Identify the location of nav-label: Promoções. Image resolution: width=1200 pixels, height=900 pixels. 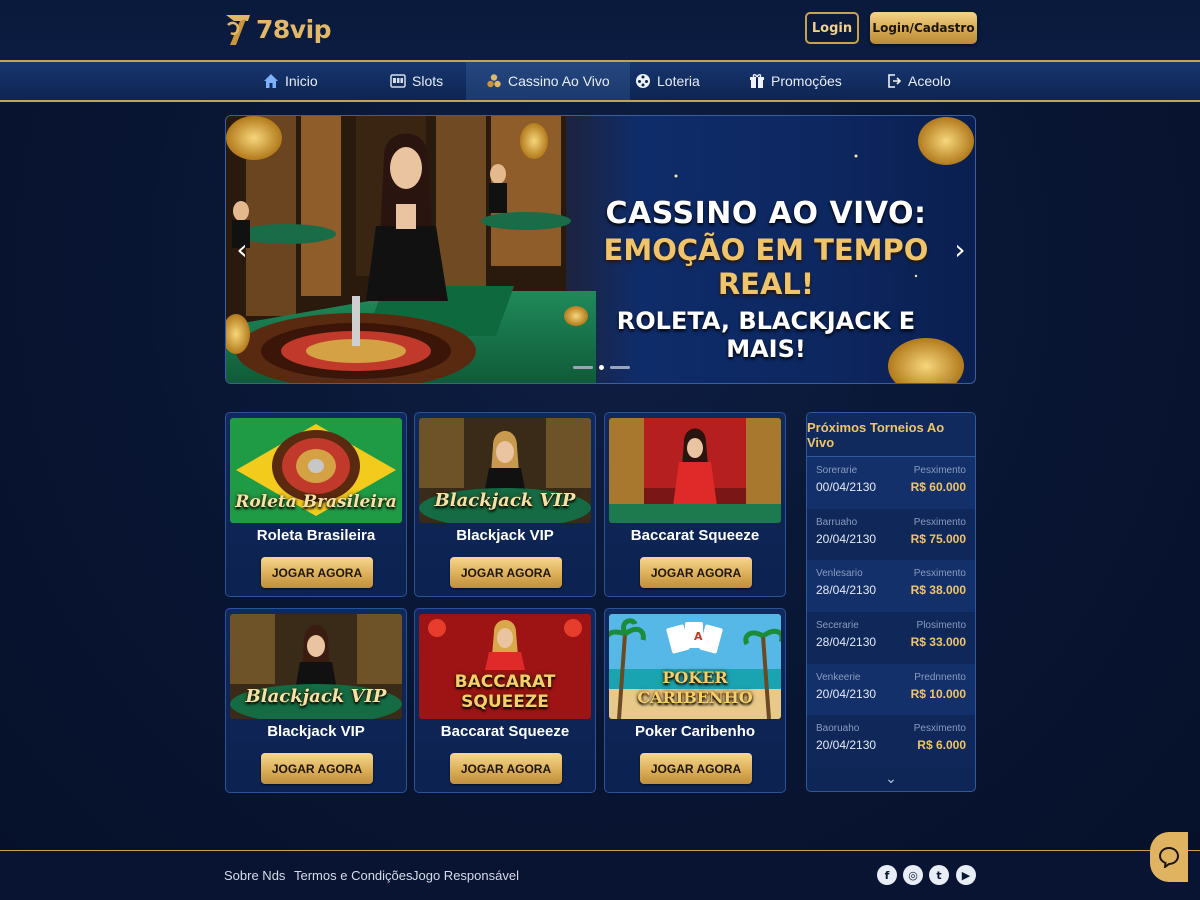
(806, 81).